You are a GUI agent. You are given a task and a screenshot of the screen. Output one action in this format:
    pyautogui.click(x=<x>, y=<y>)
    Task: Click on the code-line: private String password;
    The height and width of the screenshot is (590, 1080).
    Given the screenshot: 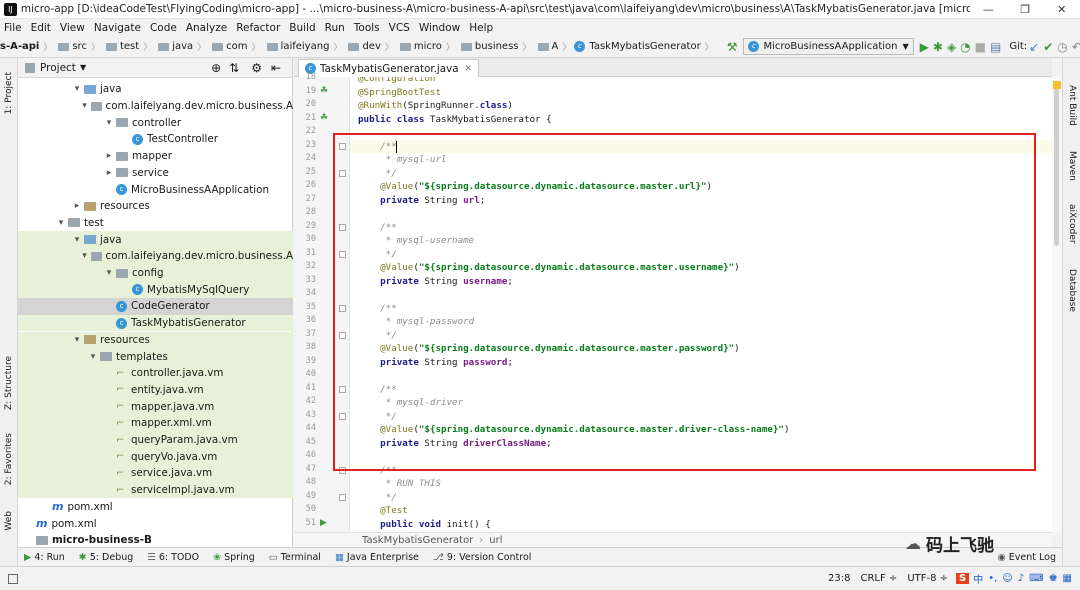 What is the action you would take?
    pyautogui.click(x=435, y=363)
    